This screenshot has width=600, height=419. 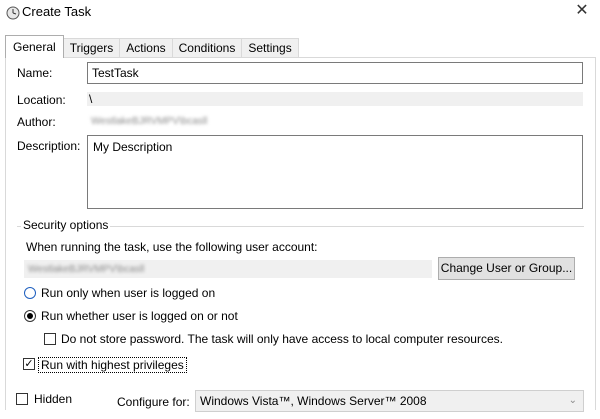 What do you see at coordinates (53, 399) in the screenshot?
I see `hidden-label: Hidden` at bounding box center [53, 399].